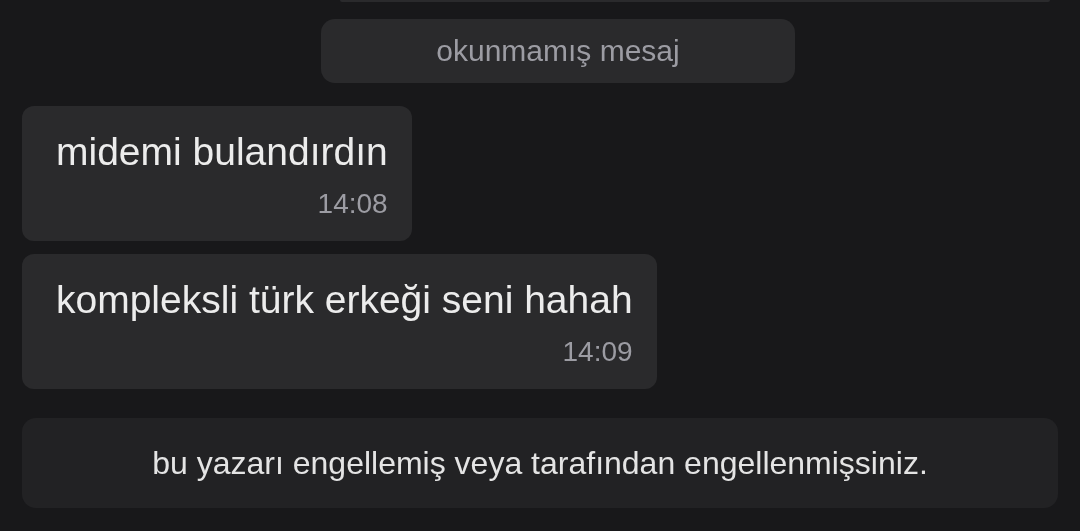 Image resolution: width=1080 pixels, height=531 pixels. I want to click on message-time: 14:08, so click(352, 204).